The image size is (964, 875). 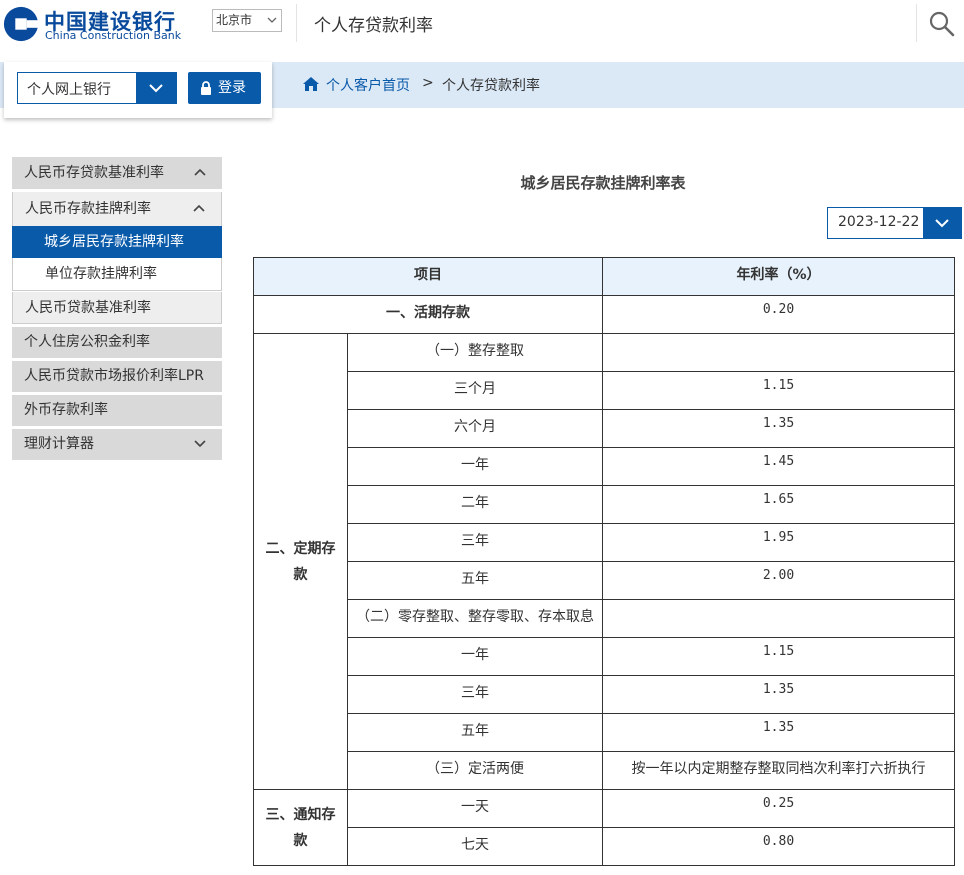 I want to click on login-button: 登录, so click(x=224, y=88).